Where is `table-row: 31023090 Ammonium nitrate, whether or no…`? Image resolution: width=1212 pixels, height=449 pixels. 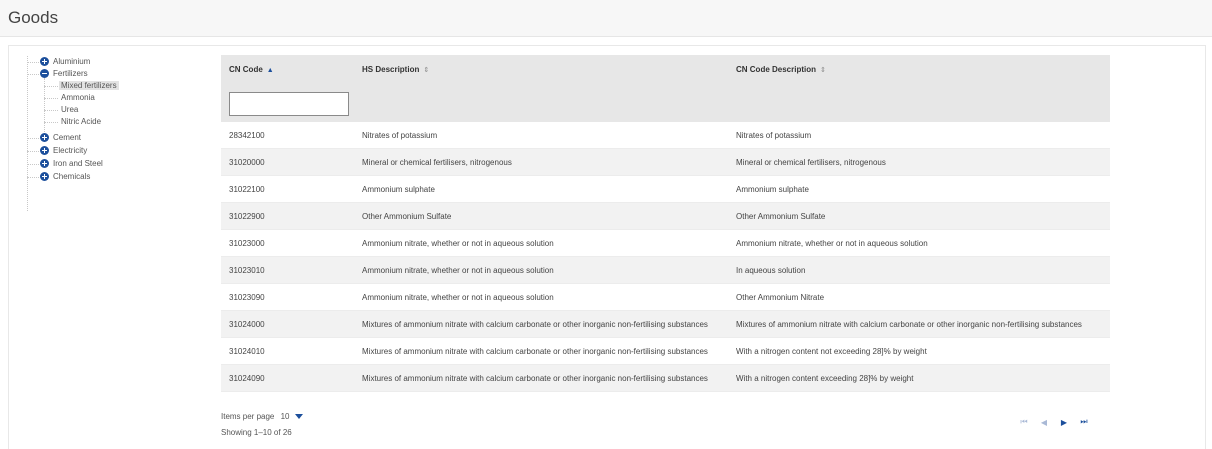
table-row: 31023090 Ammonium nitrate, whether or no… is located at coordinates (665, 297).